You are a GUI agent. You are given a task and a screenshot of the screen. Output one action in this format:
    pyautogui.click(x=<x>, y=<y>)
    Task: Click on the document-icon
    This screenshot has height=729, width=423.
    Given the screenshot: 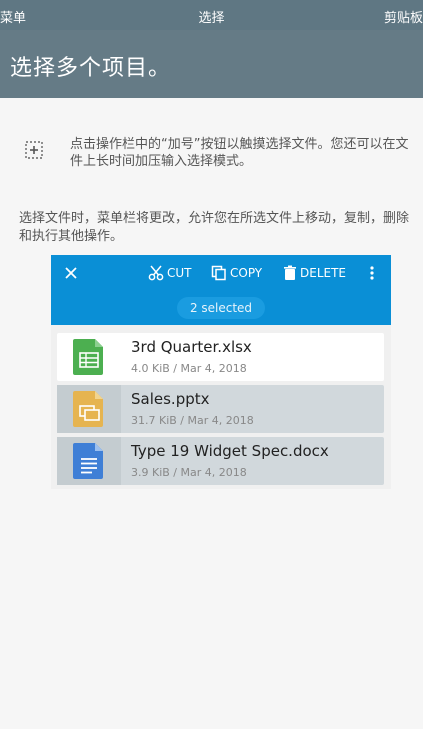 What is the action you would take?
    pyautogui.click(x=88, y=461)
    